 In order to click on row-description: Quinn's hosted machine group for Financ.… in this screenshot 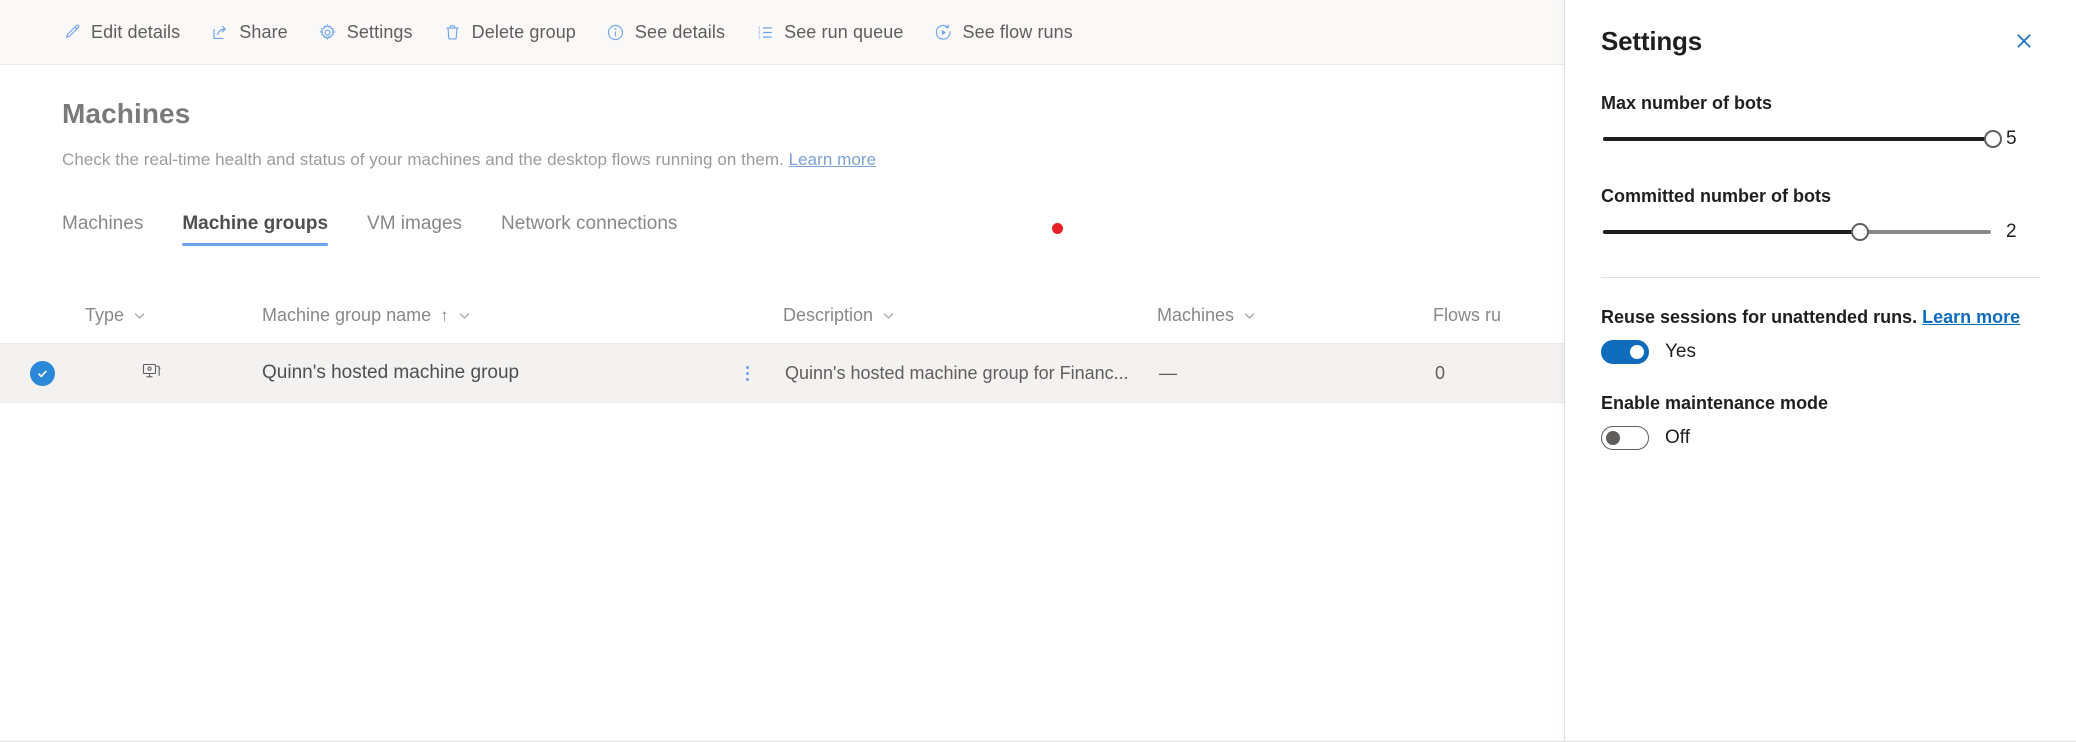, I will do `click(957, 372)`.